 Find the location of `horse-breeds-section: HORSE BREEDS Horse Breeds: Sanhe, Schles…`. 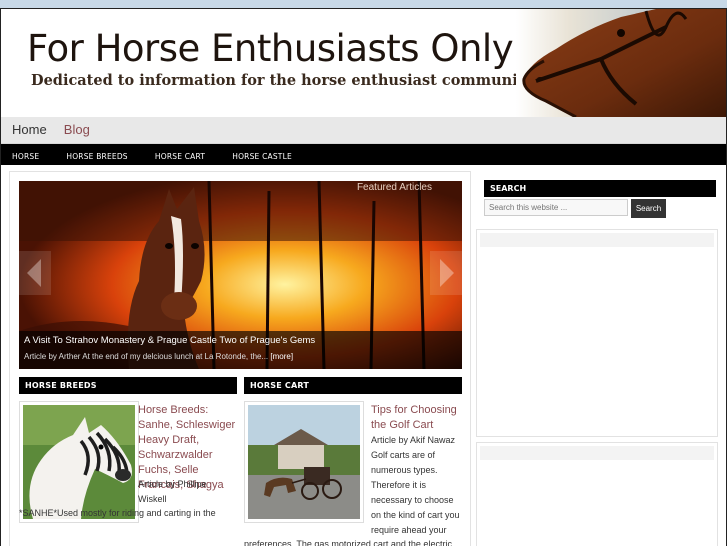

horse-breeds-section: HORSE BREEDS Horse Breeds: Sanhe, Schles… is located at coordinates (128, 450).